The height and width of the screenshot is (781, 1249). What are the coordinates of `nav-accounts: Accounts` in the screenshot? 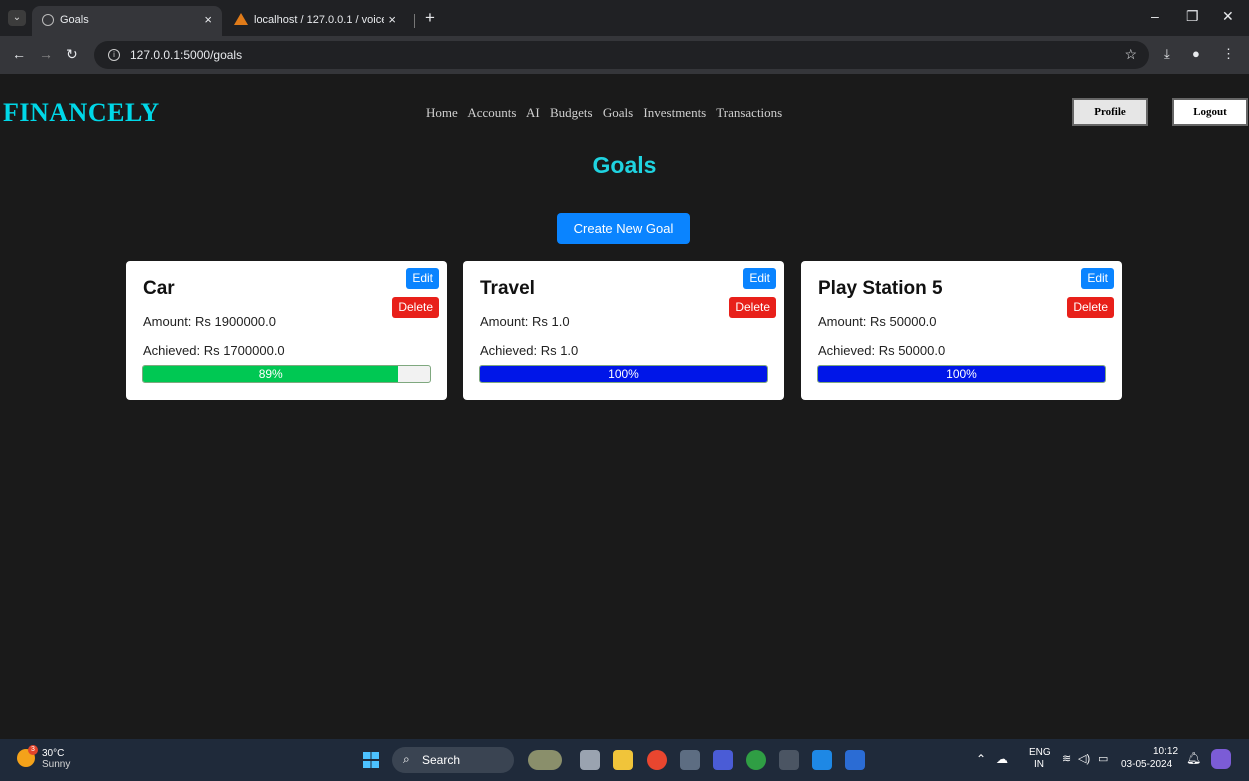 It's located at (491, 112).